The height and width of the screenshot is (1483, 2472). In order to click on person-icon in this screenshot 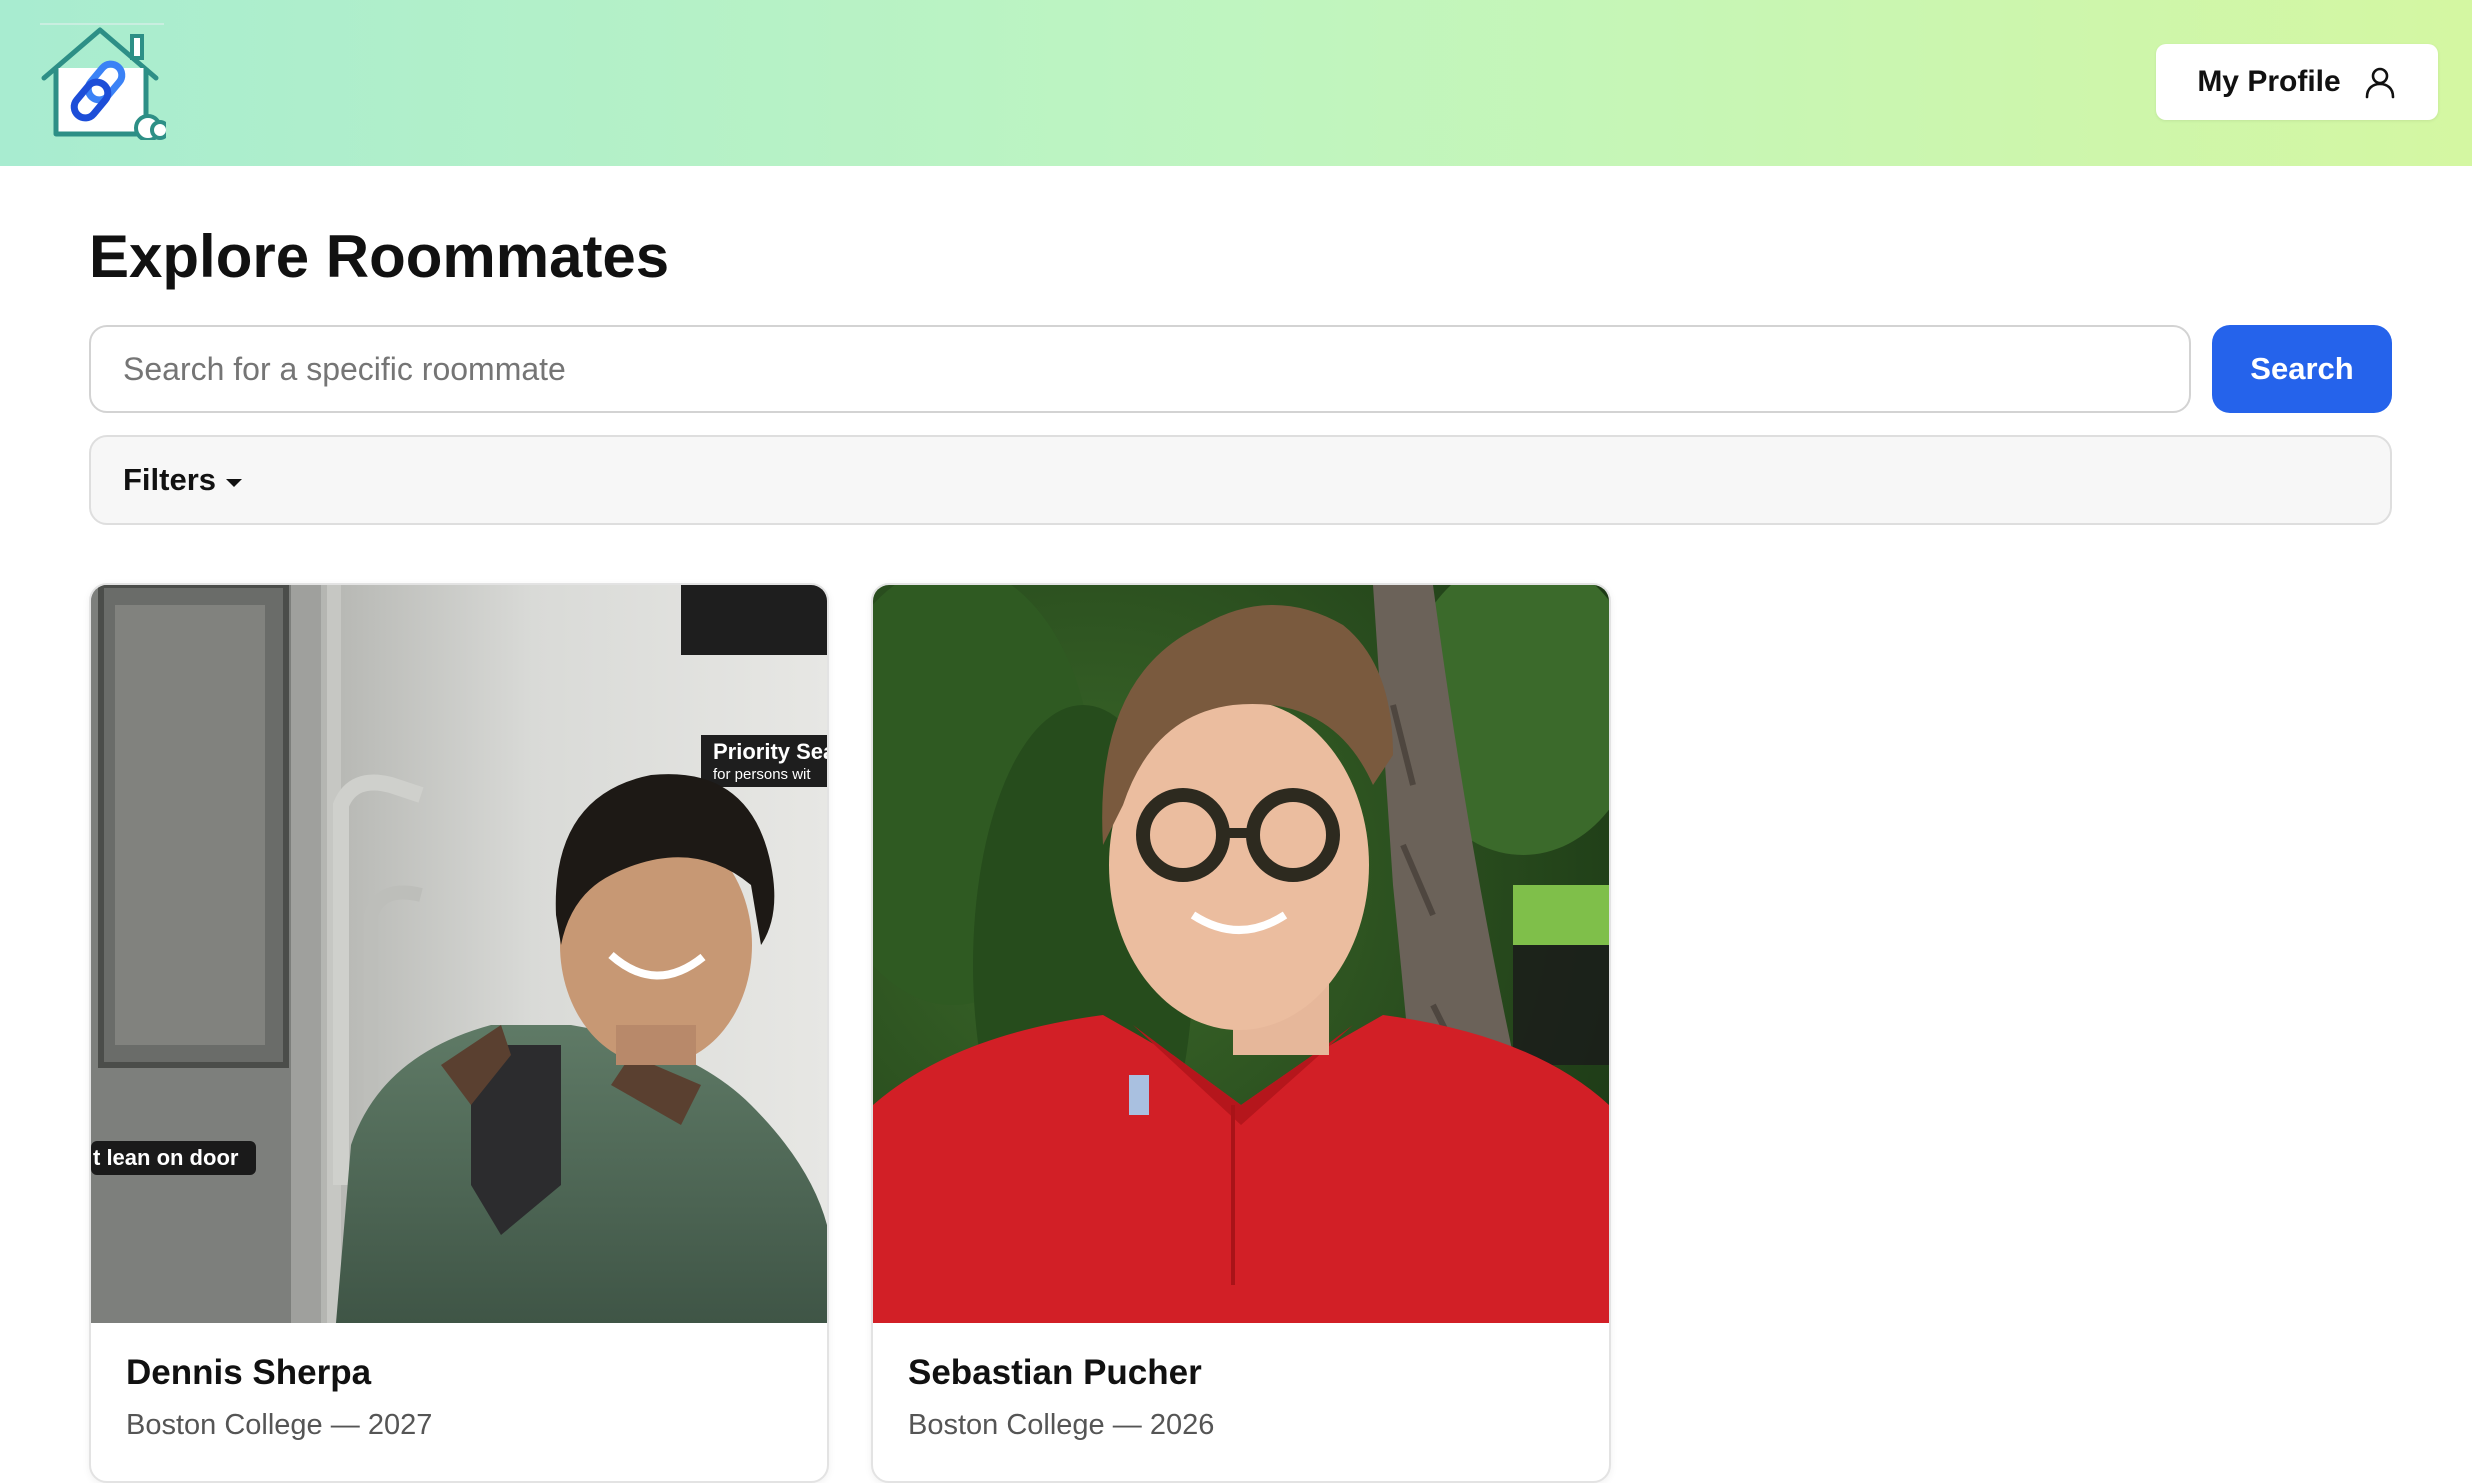, I will do `click(2380, 82)`.